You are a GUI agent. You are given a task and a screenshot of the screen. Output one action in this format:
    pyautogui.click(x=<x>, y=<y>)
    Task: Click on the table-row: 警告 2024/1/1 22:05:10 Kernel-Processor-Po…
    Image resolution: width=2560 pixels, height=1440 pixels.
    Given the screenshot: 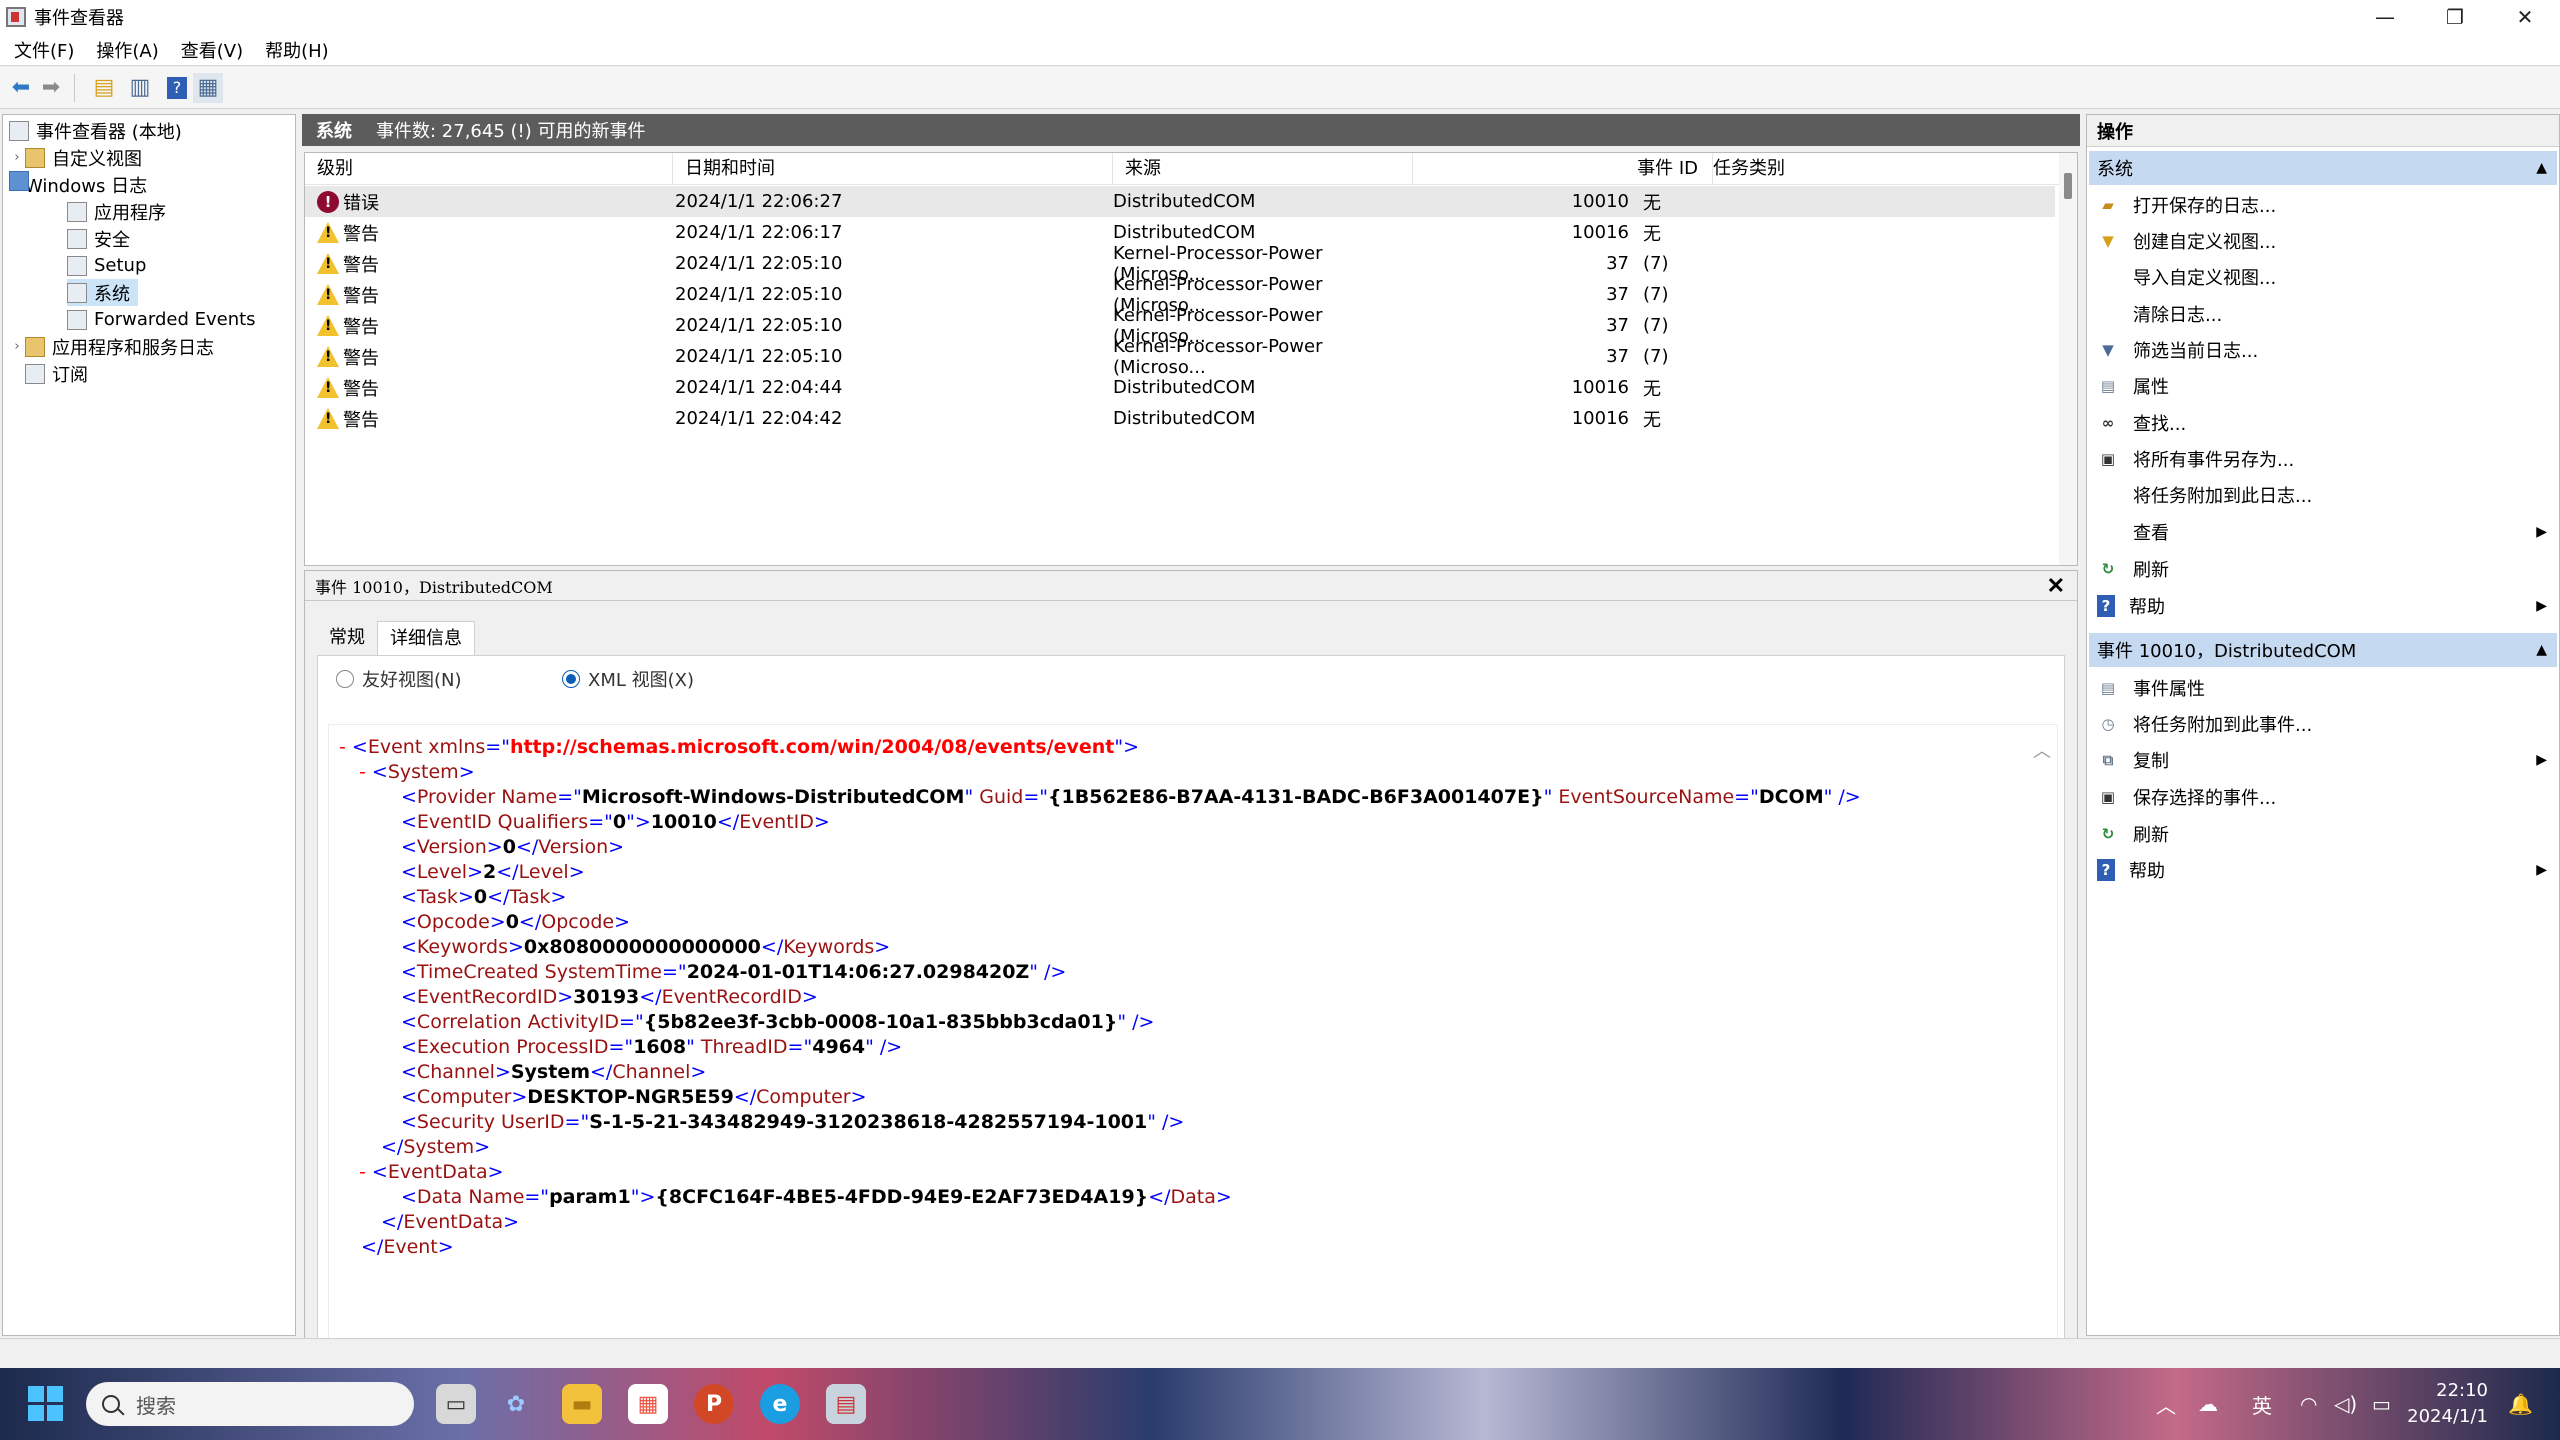 What is the action you would take?
    pyautogui.click(x=1180, y=357)
    